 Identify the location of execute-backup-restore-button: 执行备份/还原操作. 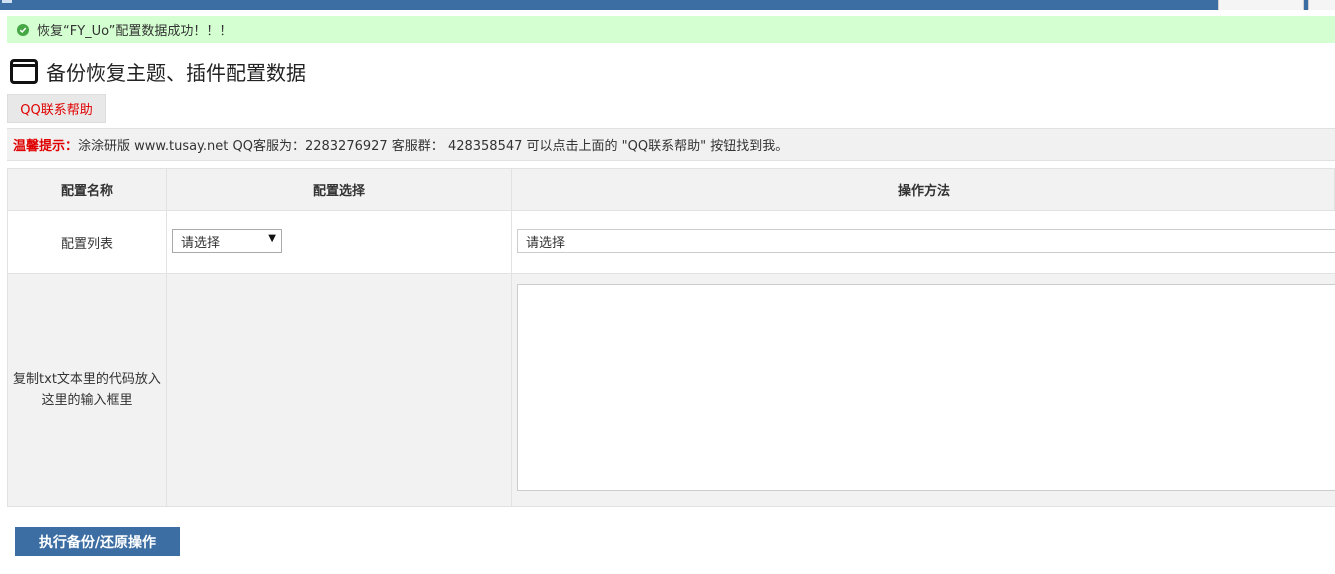
(97, 541).